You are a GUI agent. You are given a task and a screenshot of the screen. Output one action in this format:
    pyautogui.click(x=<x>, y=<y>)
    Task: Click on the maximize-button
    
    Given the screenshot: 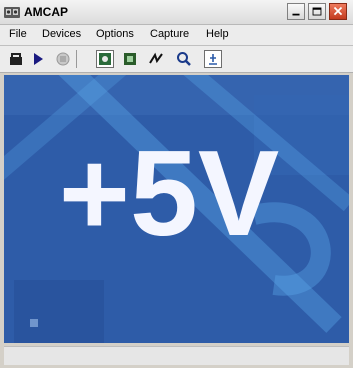 What is the action you would take?
    pyautogui.click(x=317, y=11)
    